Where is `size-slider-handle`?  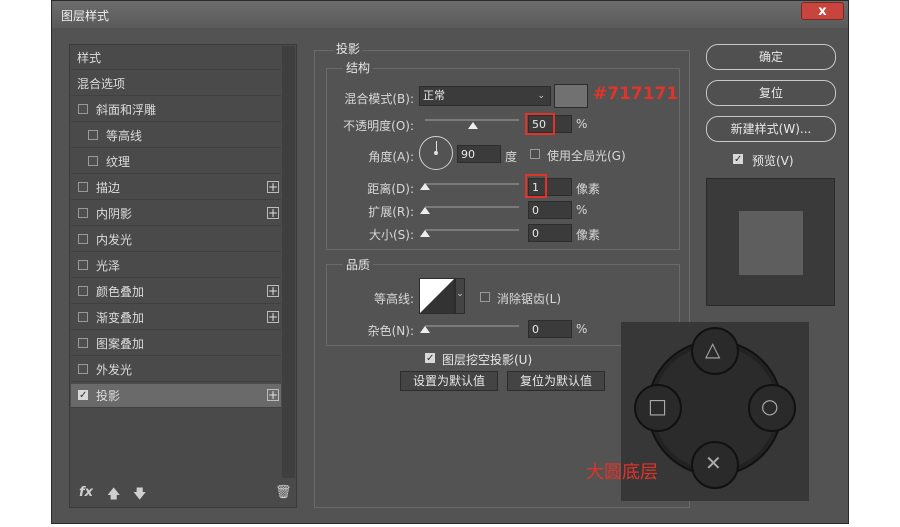 size-slider-handle is located at coordinates (425, 233).